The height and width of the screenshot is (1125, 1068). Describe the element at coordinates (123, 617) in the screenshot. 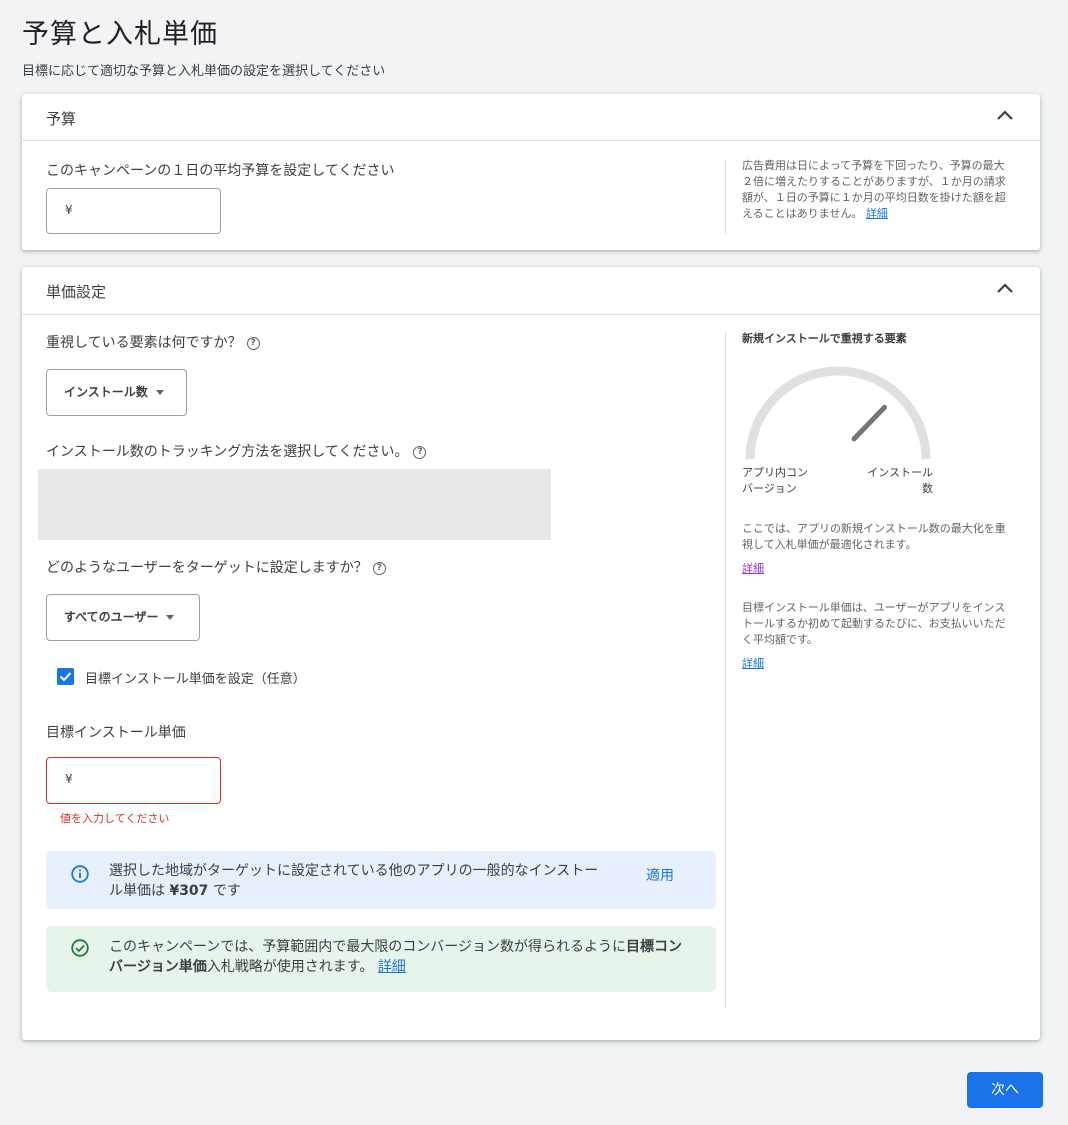

I see `users-select: すべてのユーザー` at that location.